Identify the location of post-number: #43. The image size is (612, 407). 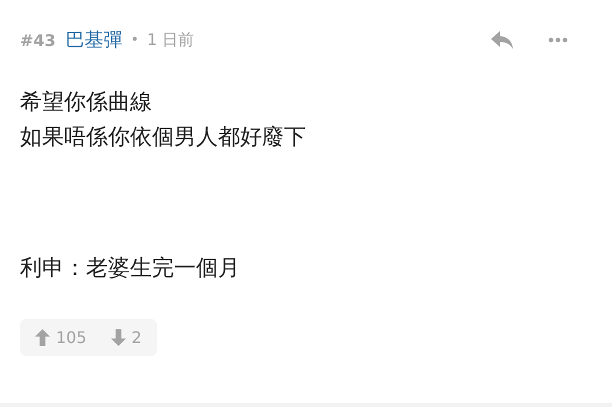
(38, 40).